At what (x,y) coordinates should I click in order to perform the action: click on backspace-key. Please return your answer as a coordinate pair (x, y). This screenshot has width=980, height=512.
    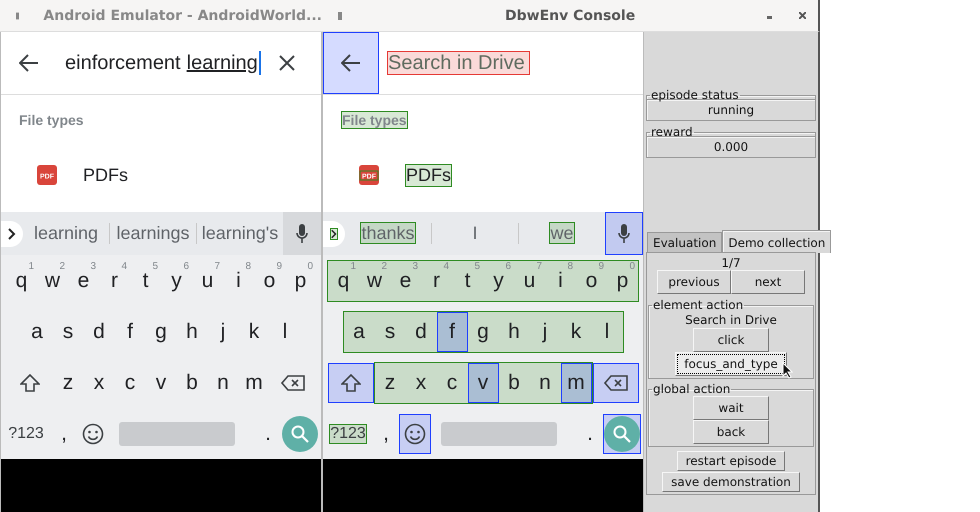
    Looking at the image, I should click on (615, 382).